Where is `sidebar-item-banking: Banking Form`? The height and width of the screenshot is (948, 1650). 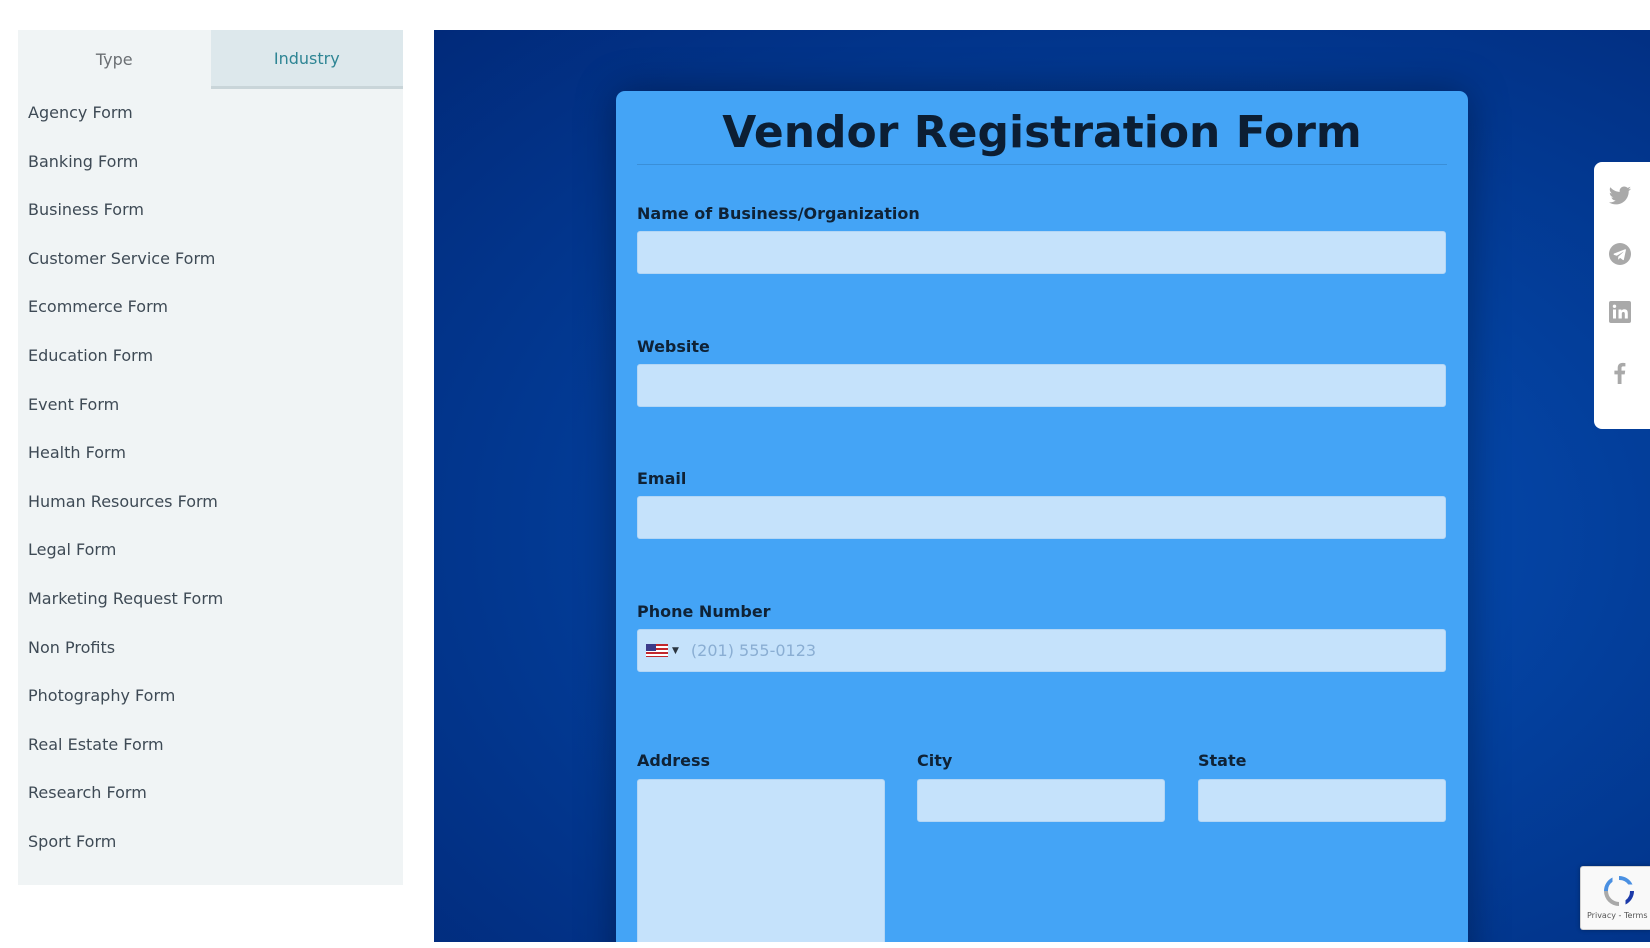
sidebar-item-banking: Banking Form is located at coordinates (210, 162).